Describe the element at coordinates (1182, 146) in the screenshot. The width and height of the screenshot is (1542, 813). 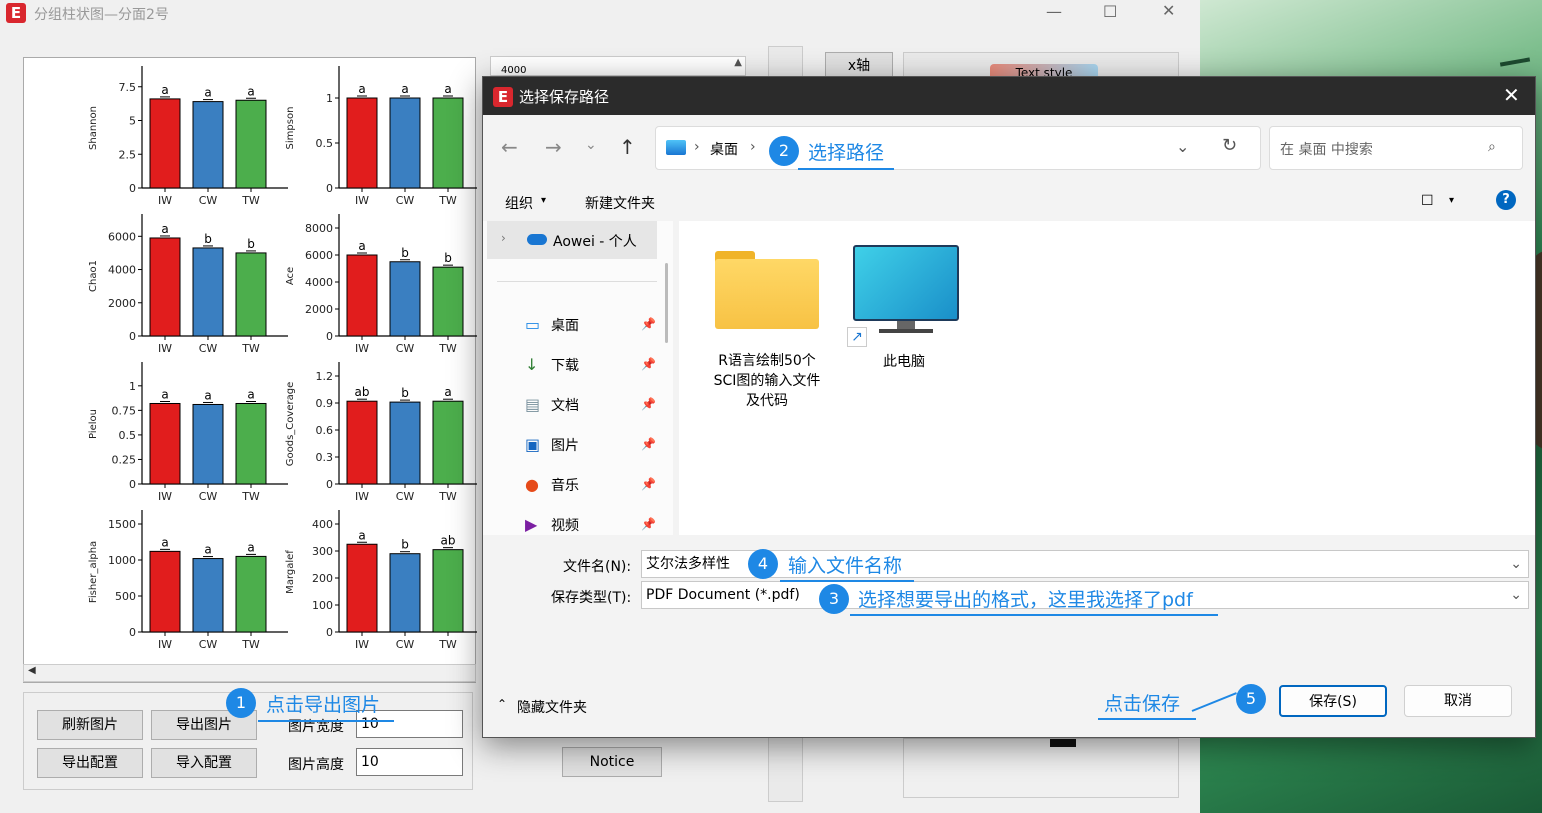
I see `address-dropdown-icon: ⌄` at that location.